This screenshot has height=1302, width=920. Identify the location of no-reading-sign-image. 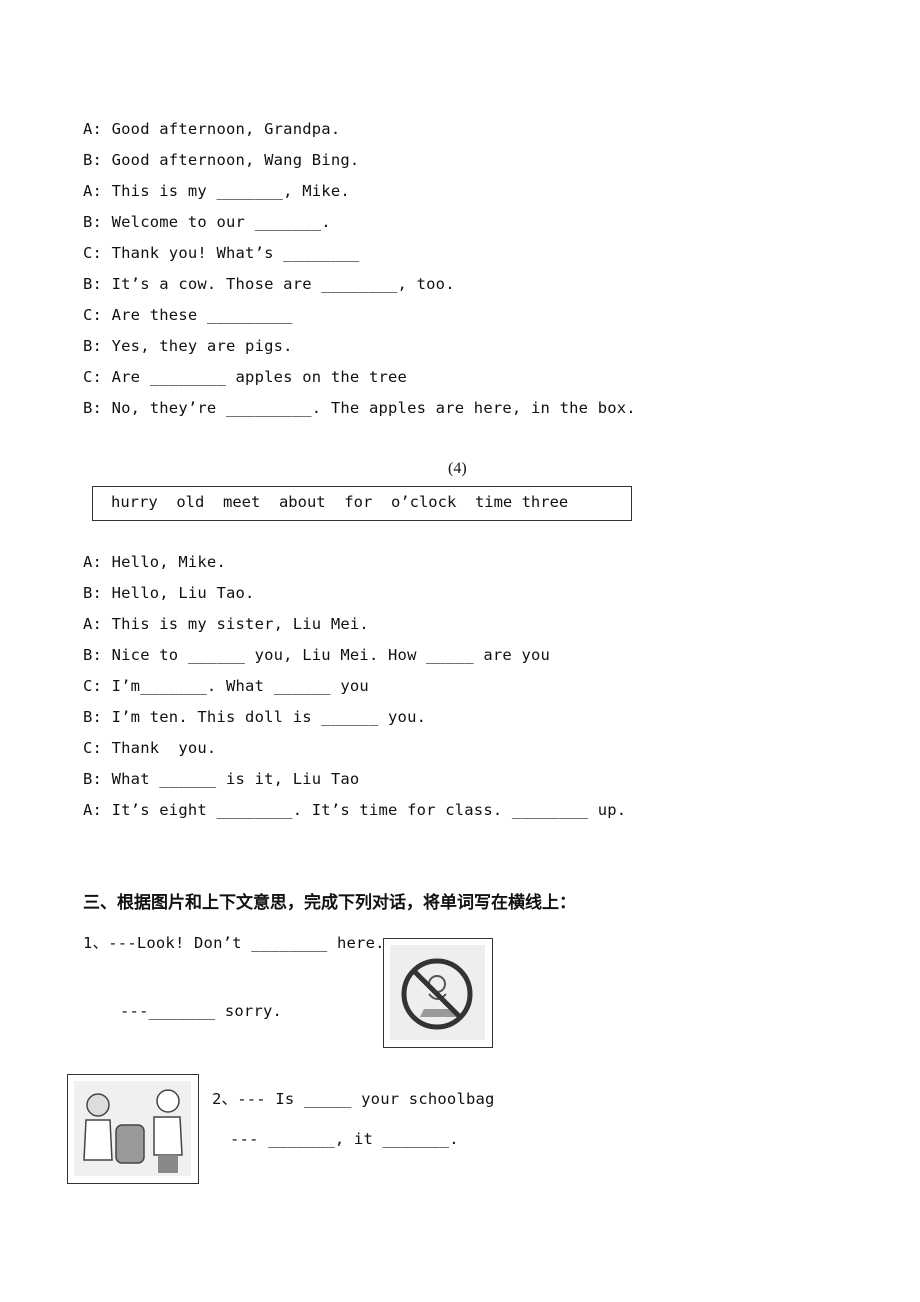
(438, 993).